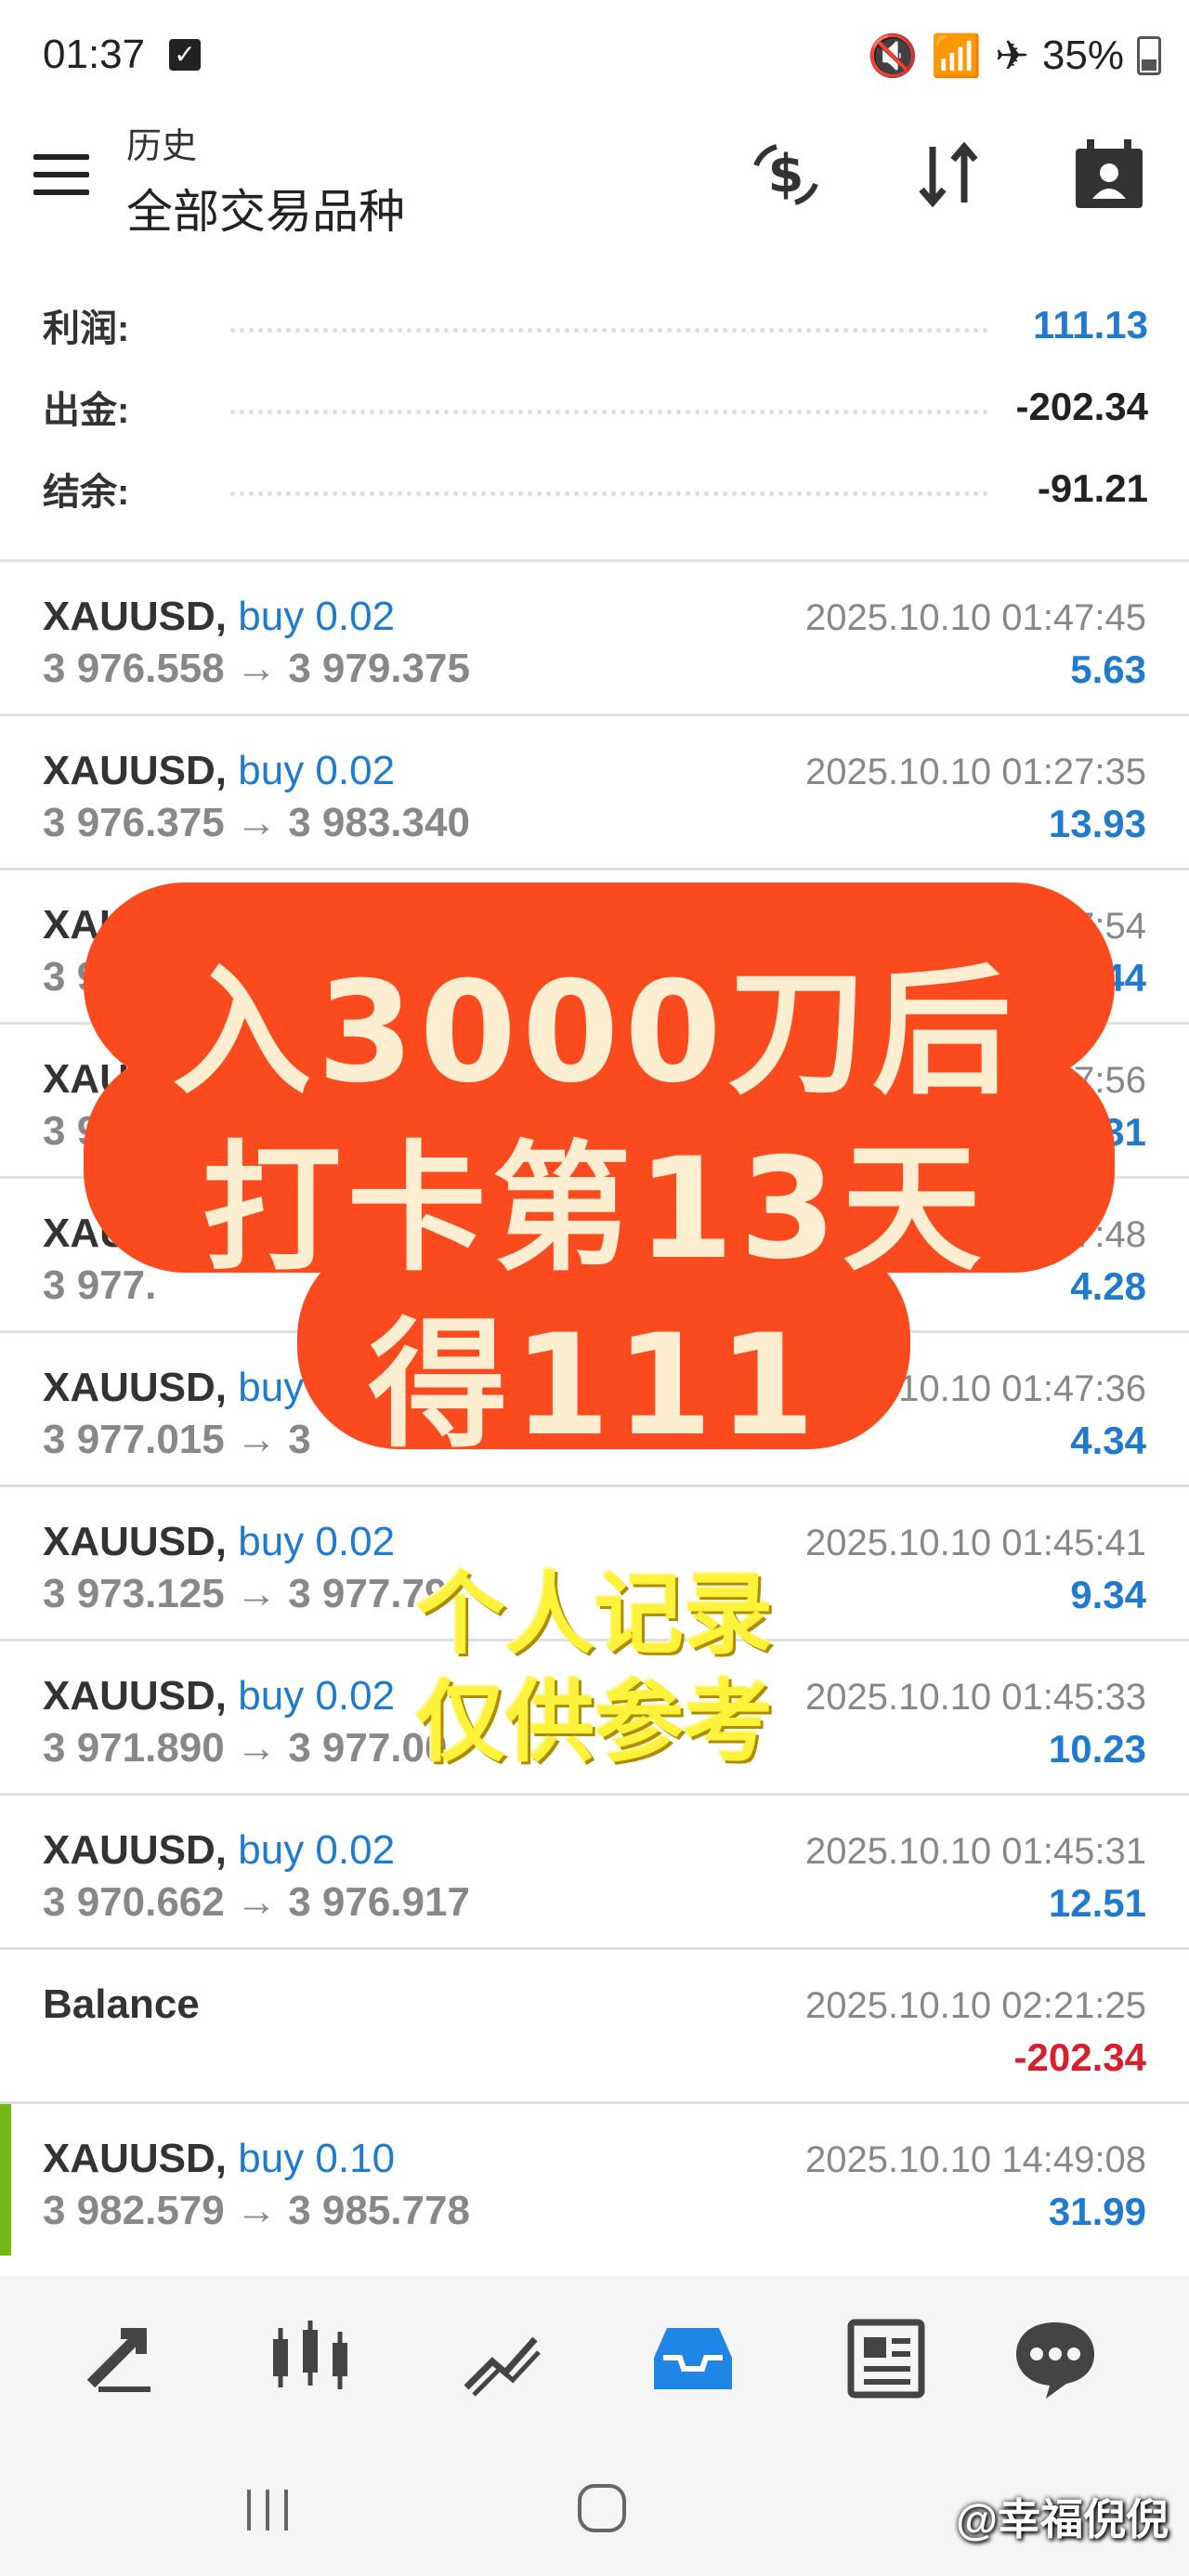 The image size is (1189, 2576). I want to click on menu-icon, so click(61, 174).